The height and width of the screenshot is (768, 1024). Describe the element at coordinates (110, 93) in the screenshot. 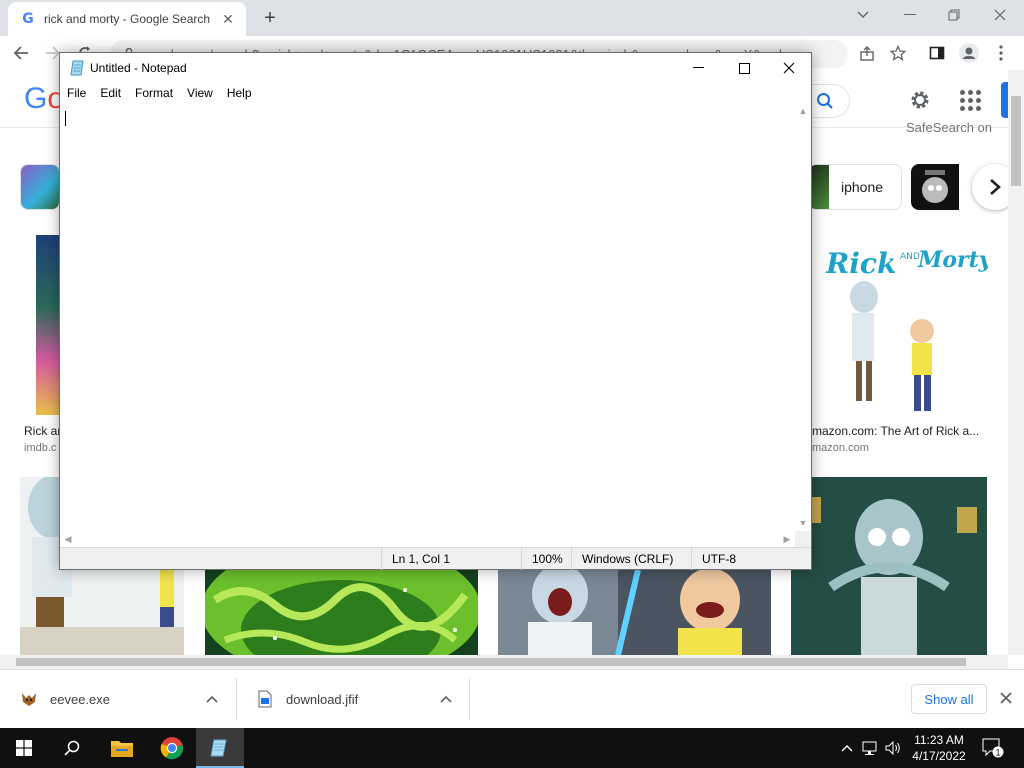

I see `menu-edit: Edit` at that location.